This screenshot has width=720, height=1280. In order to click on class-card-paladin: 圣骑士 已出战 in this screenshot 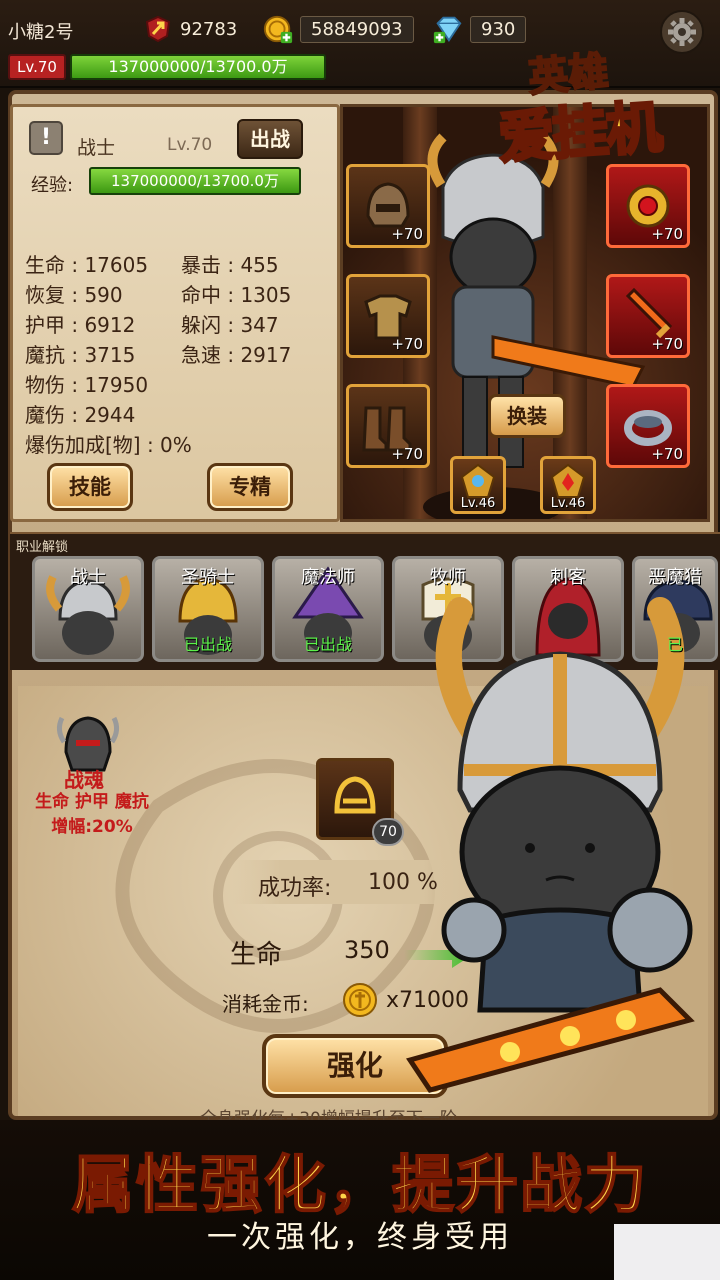, I will do `click(208, 609)`.